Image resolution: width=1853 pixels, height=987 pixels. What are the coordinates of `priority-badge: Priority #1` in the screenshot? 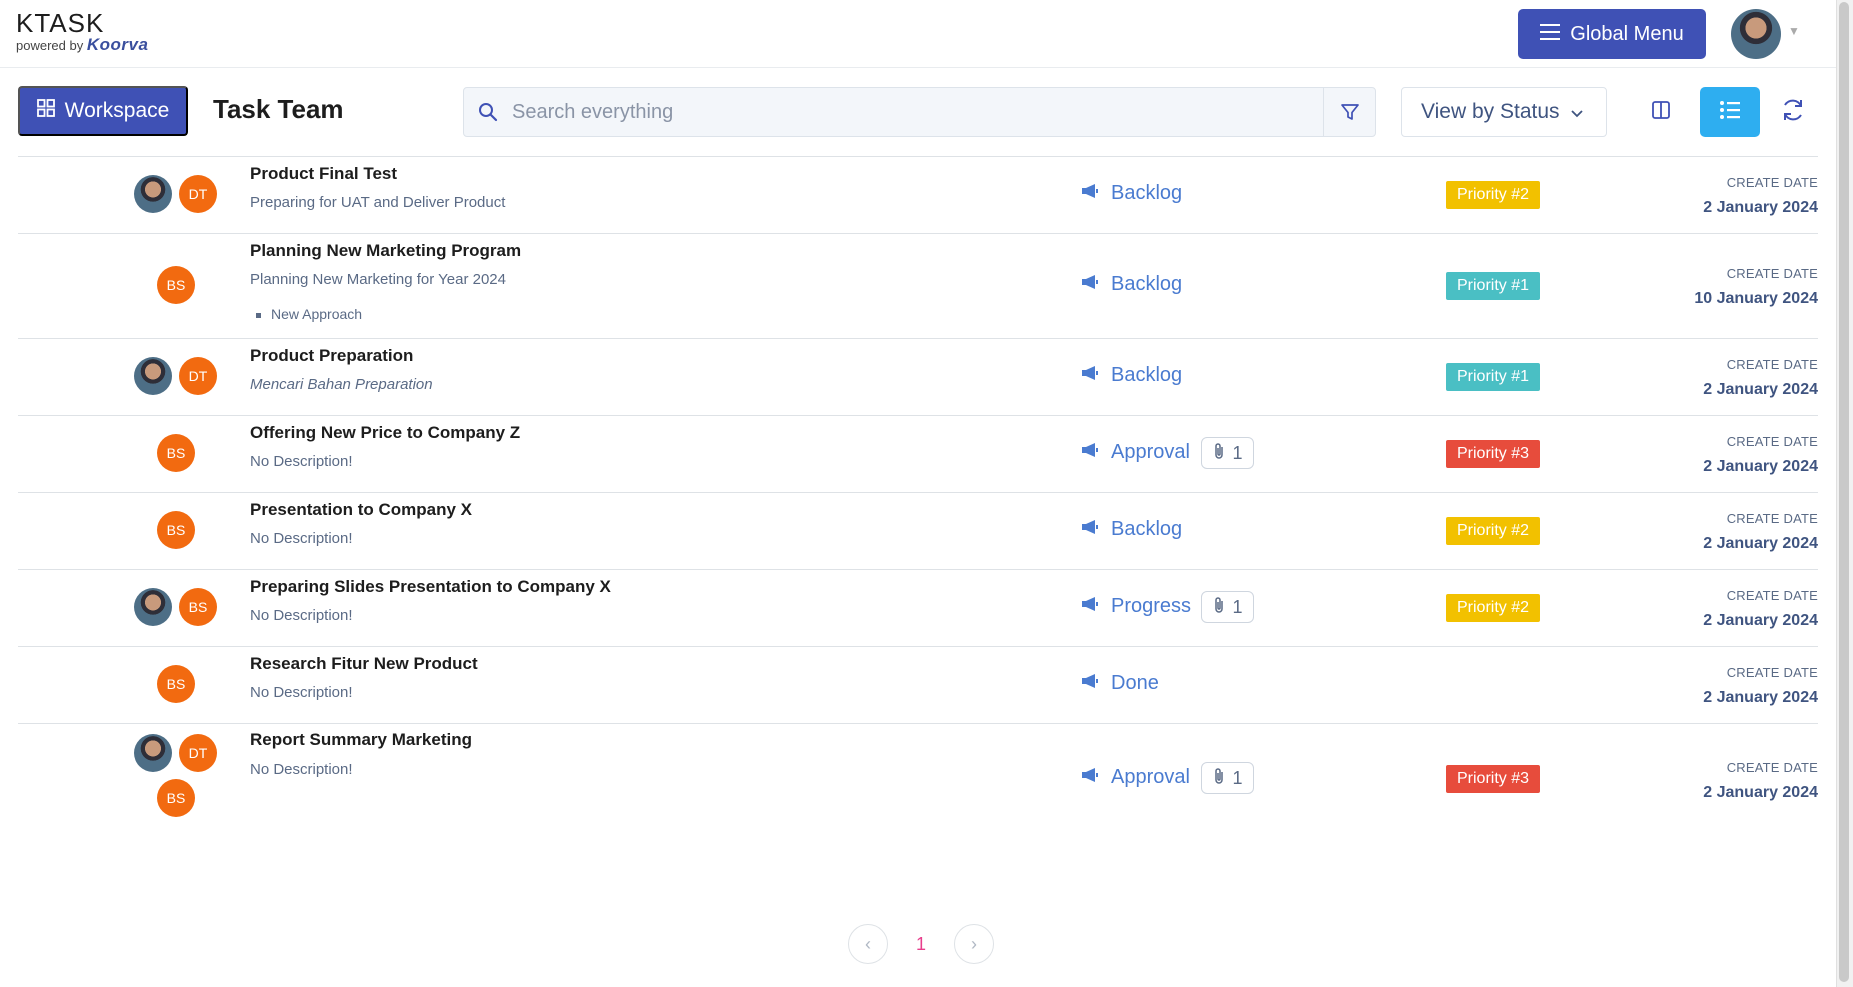 It's located at (1493, 377).